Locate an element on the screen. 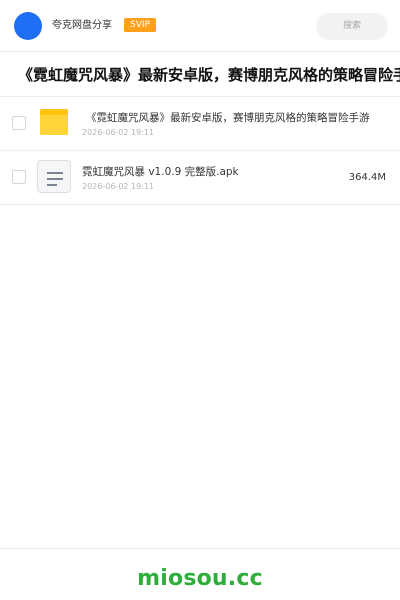 The height and width of the screenshot is (600, 400). file-name: 《霓虹魔咒风暴》最新安卓版，赛博朋克风格的策略冒险手游 is located at coordinates (228, 118).